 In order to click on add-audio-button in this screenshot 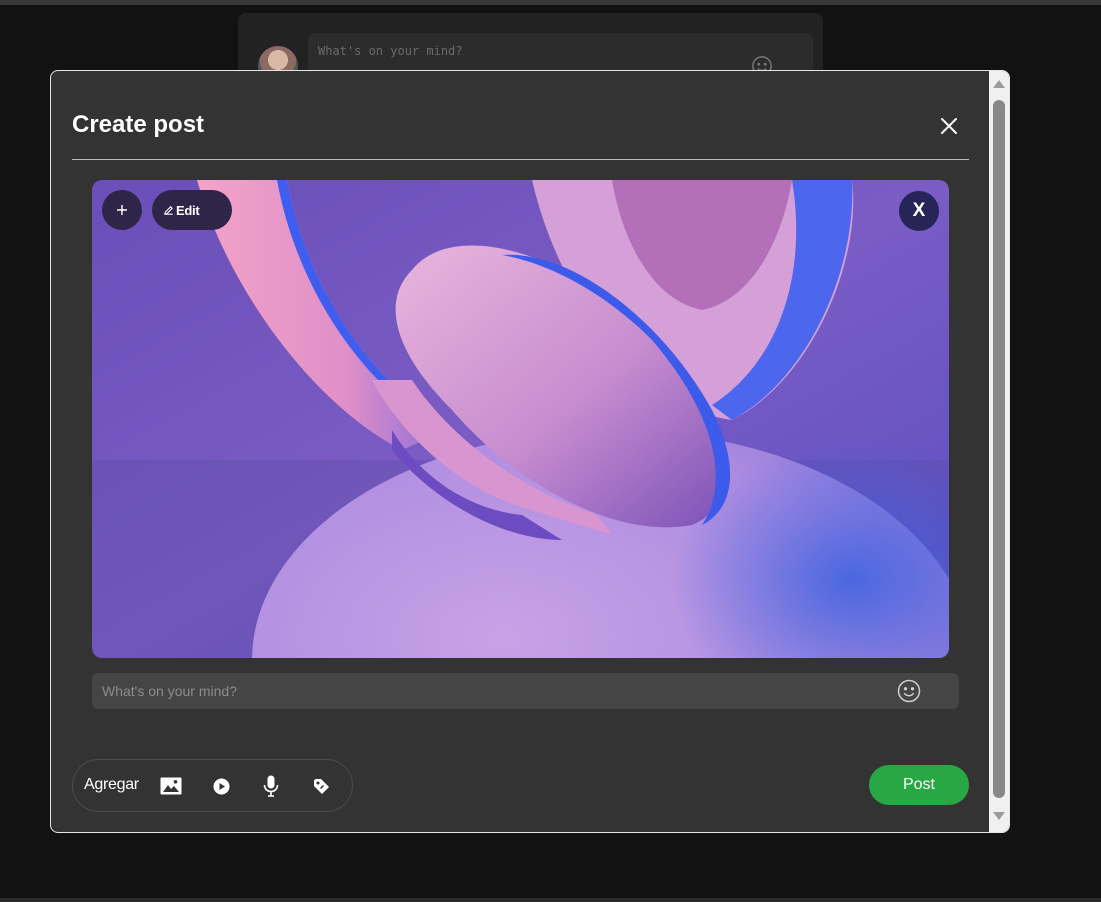, I will do `click(271, 786)`.